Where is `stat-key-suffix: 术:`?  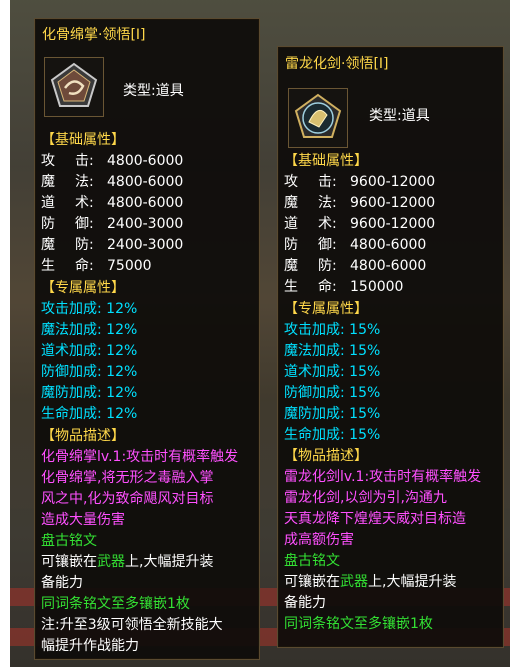 stat-key-suffix: 术: is located at coordinates (84, 203).